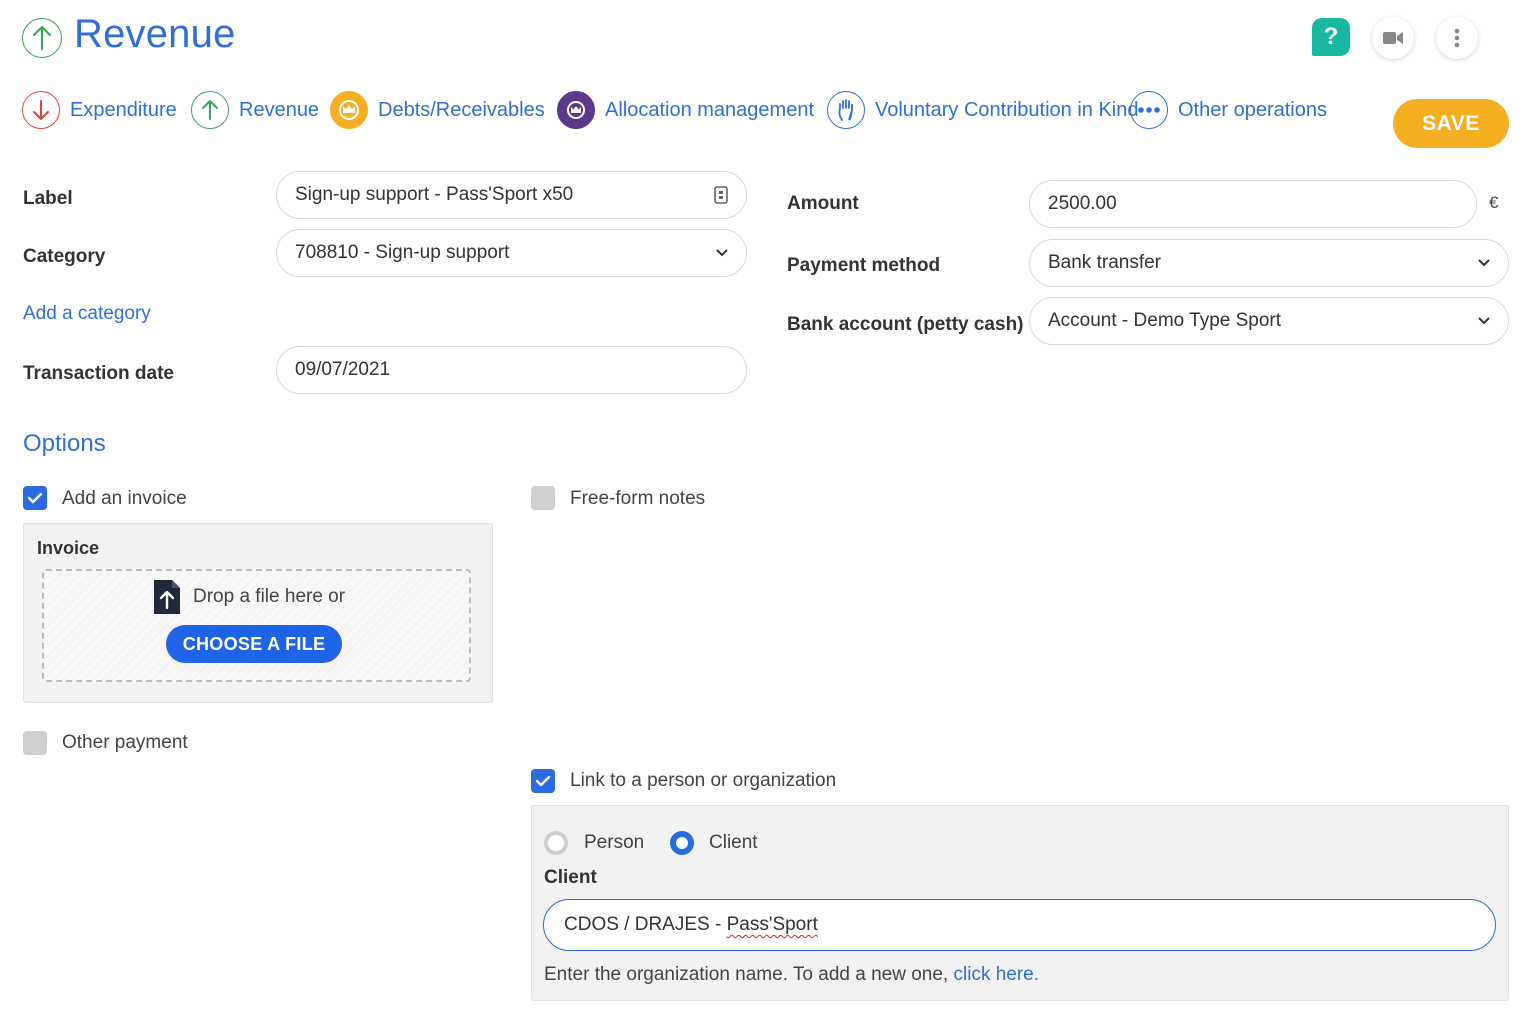  Describe the element at coordinates (461, 109) in the screenshot. I see `tab-debts-receivables-label: Debts/Receivables` at that location.